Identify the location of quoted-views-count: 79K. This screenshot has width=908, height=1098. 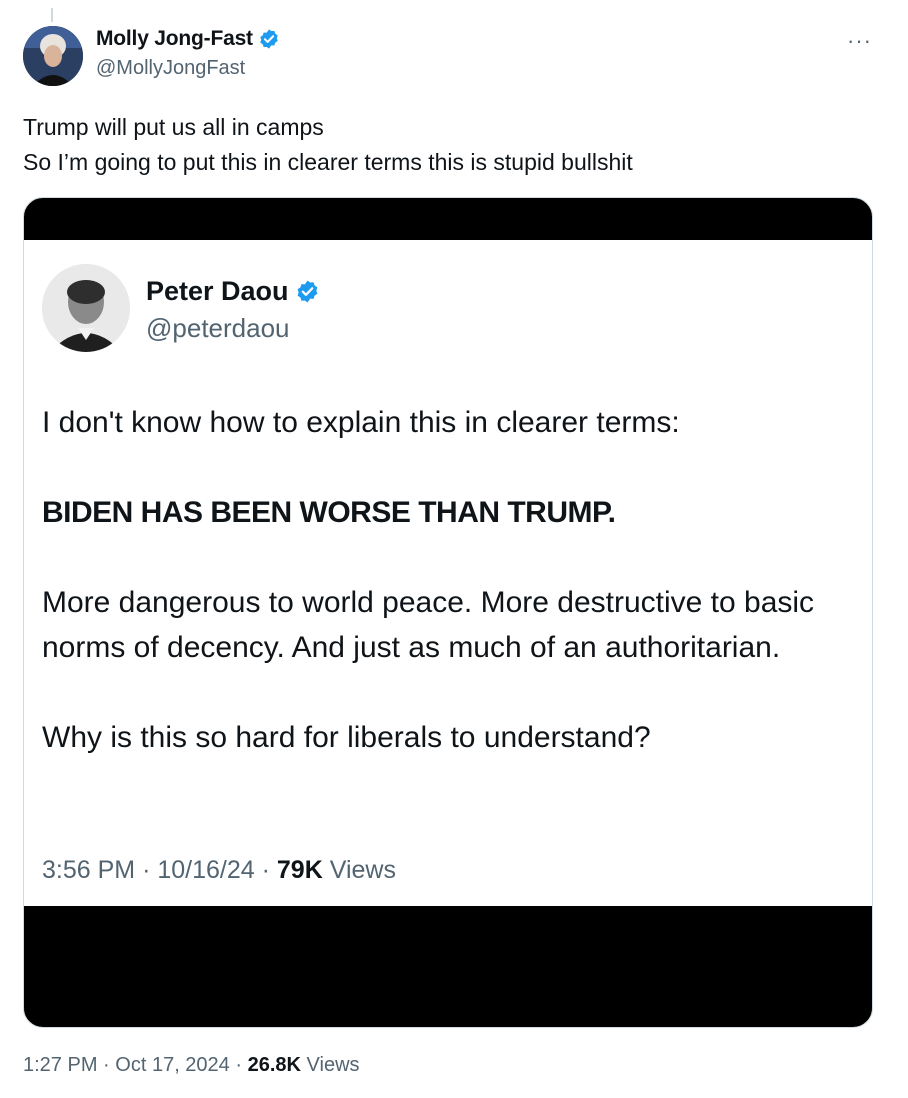
(299, 870).